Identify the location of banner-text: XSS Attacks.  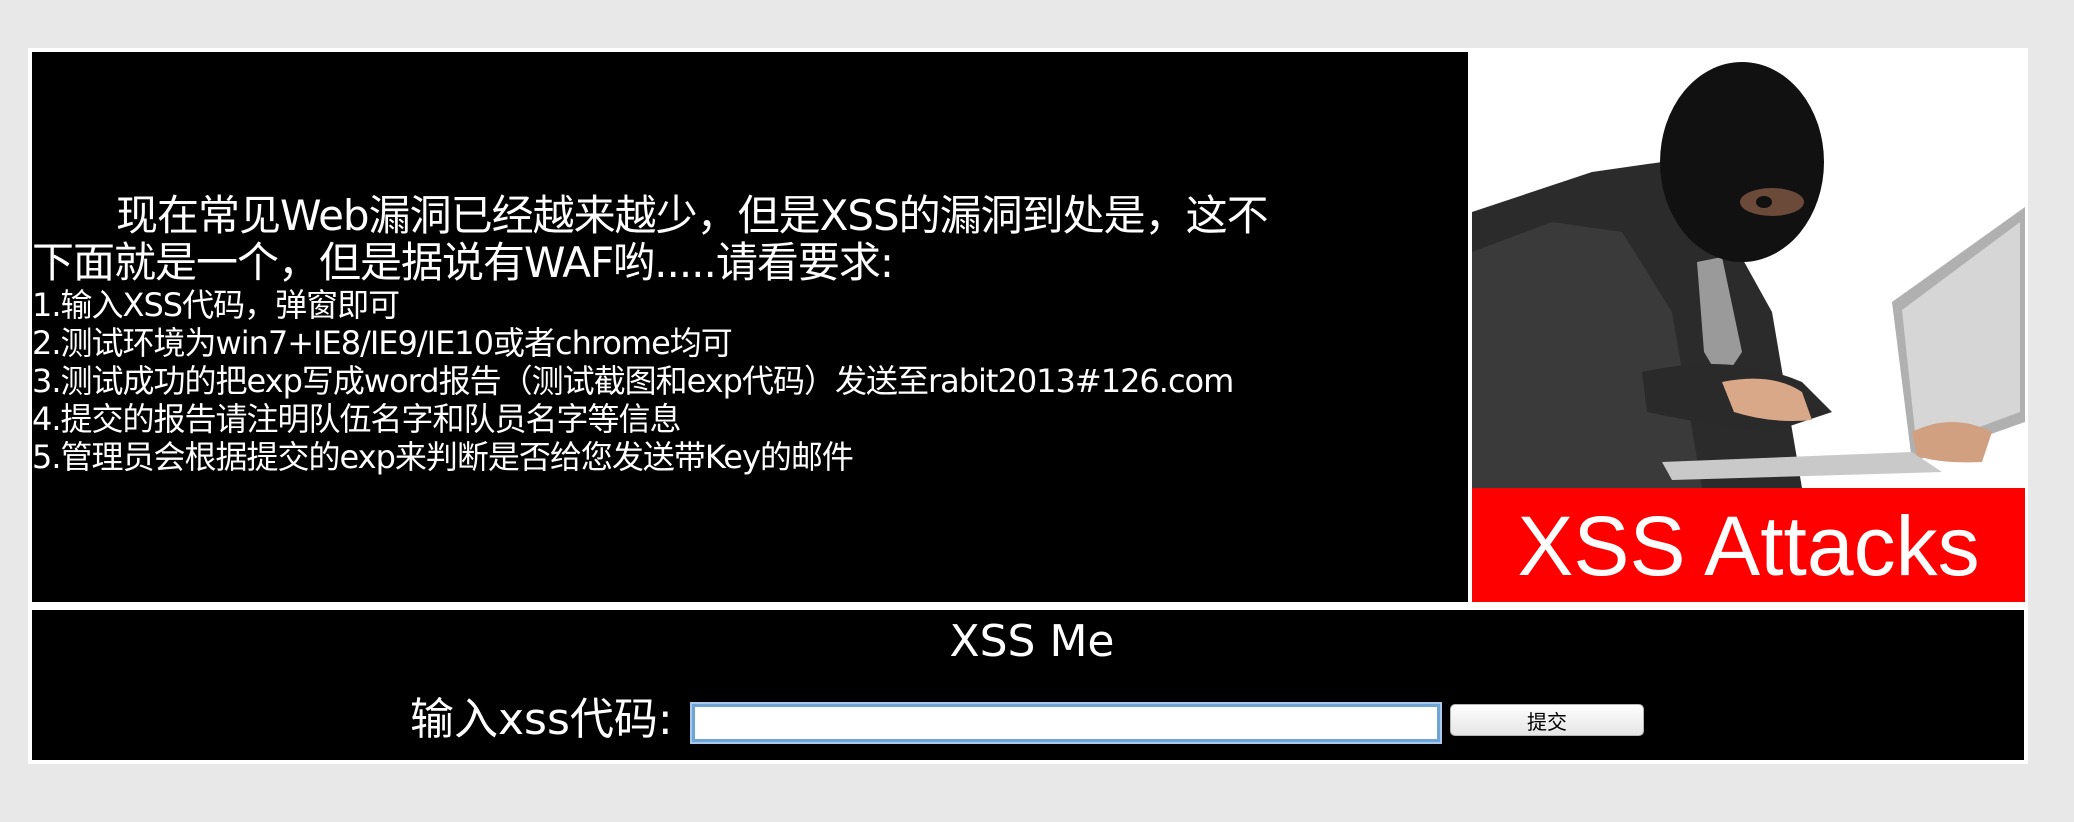
(1748, 546).